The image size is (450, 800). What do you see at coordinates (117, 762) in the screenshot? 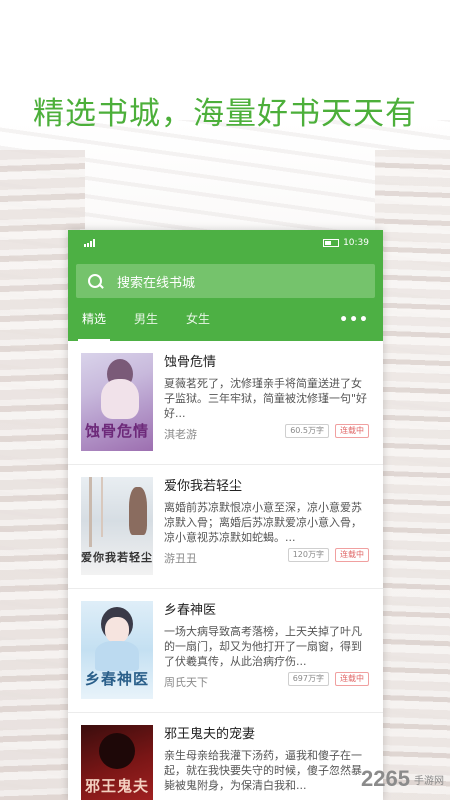
I see `book-cover: 邪王鬼夫` at bounding box center [117, 762].